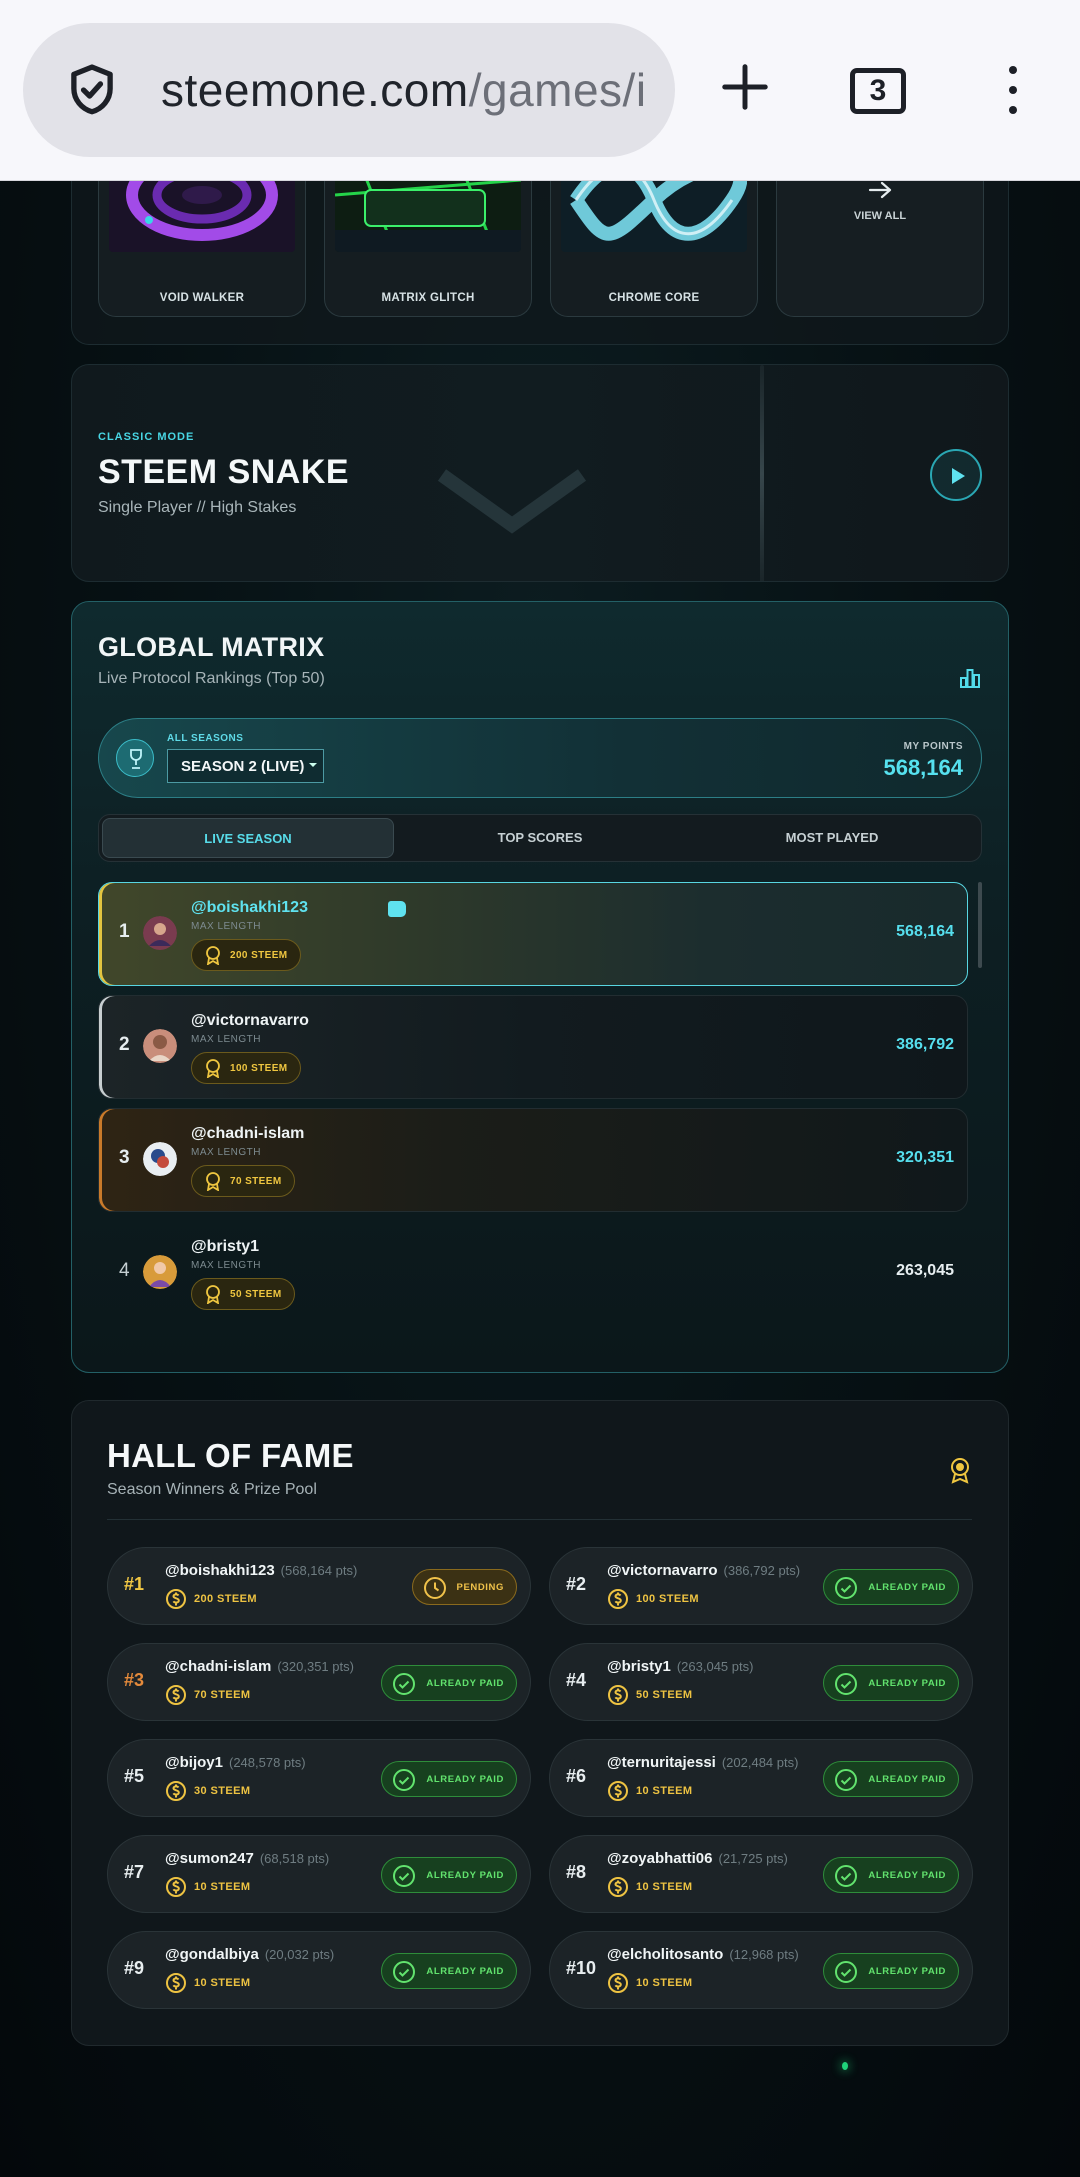  What do you see at coordinates (760, 1762) in the screenshot?
I see `winner-points: (202,484 pts)` at bounding box center [760, 1762].